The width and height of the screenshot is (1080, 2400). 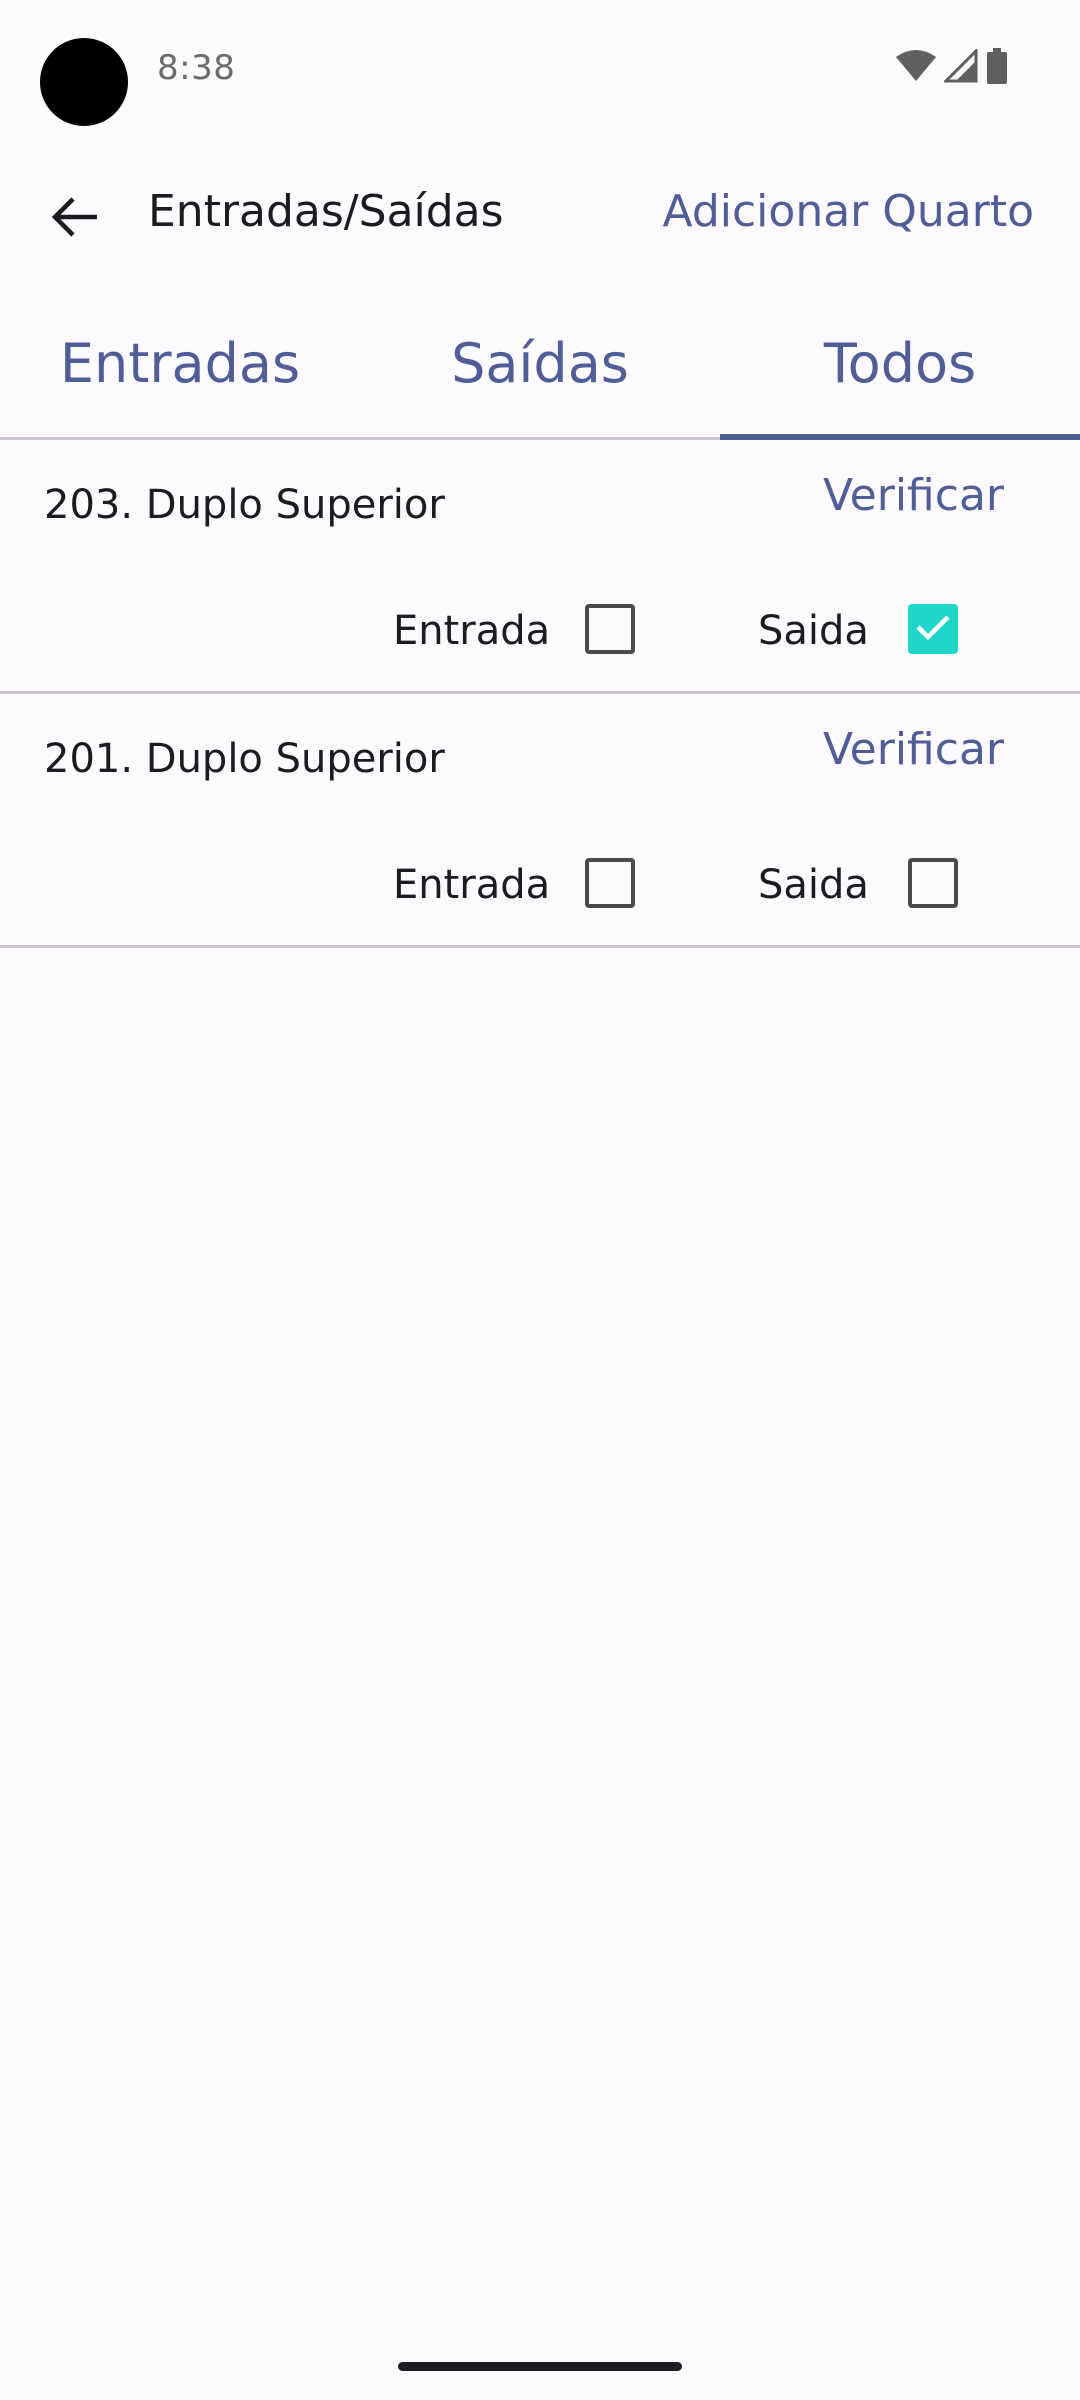 I want to click on arrow-back-icon, so click(x=75, y=219).